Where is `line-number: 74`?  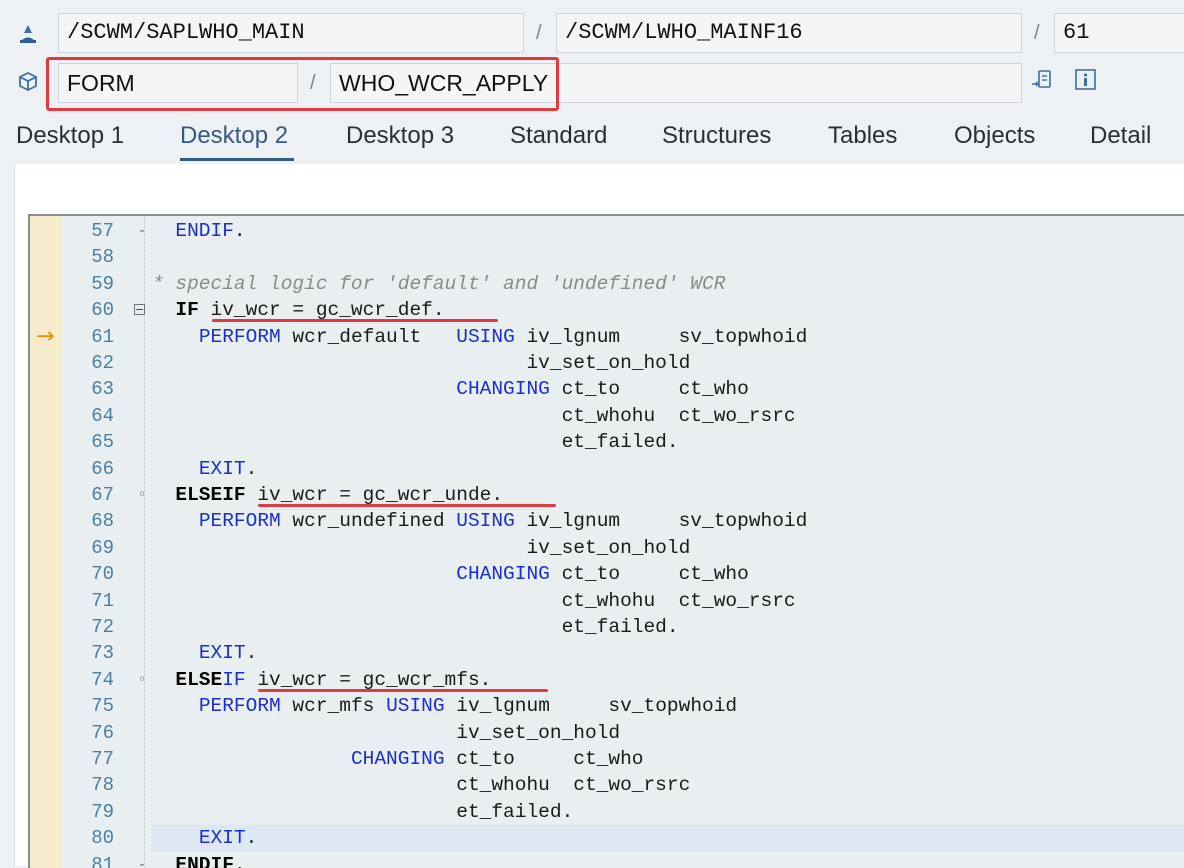 line-number: 74 is located at coordinates (102, 679).